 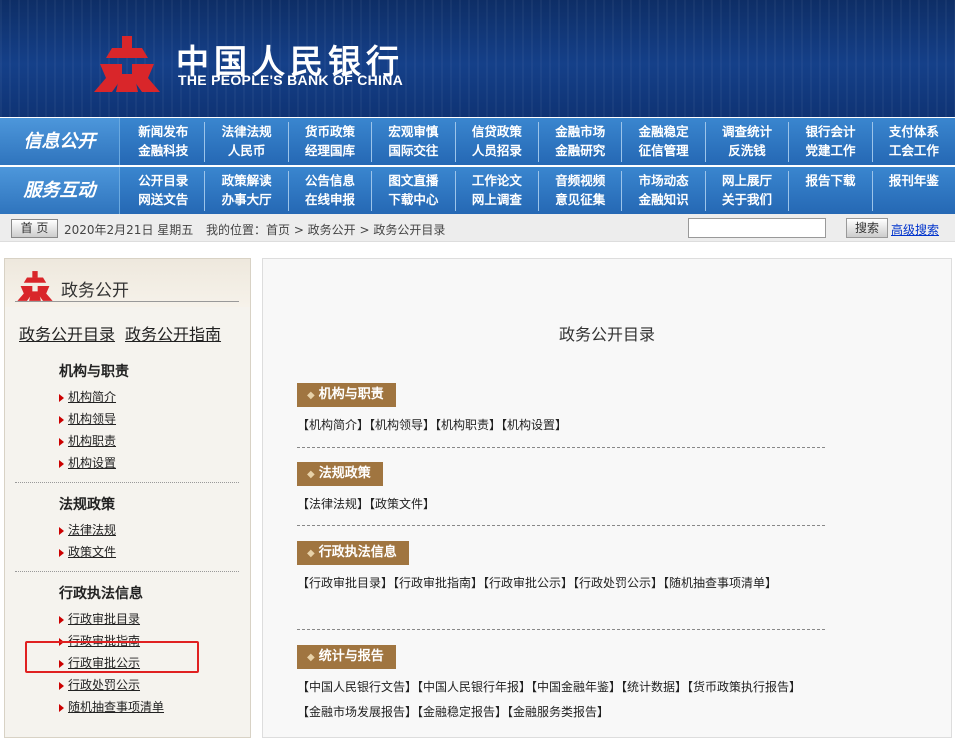 What do you see at coordinates (413, 150) in the screenshot?
I see `nav-link: 国际交往` at bounding box center [413, 150].